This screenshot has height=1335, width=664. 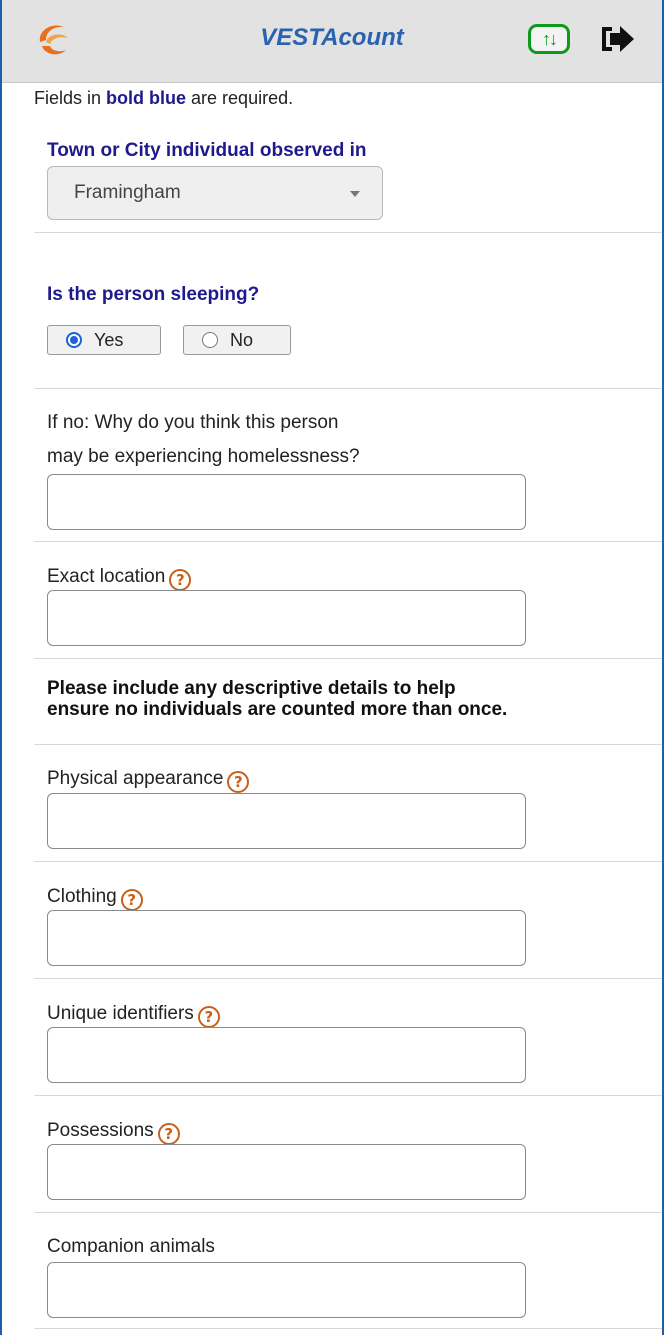 What do you see at coordinates (193, 422) in the screenshot?
I see `why-homeless-label-line1: If no: Why do you think this person` at bounding box center [193, 422].